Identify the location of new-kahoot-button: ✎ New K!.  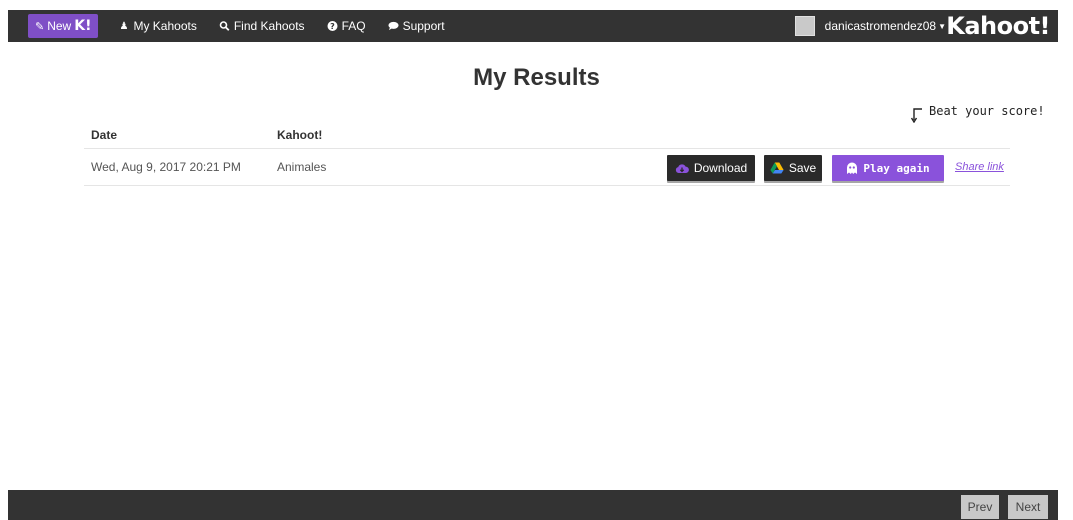
(63, 26).